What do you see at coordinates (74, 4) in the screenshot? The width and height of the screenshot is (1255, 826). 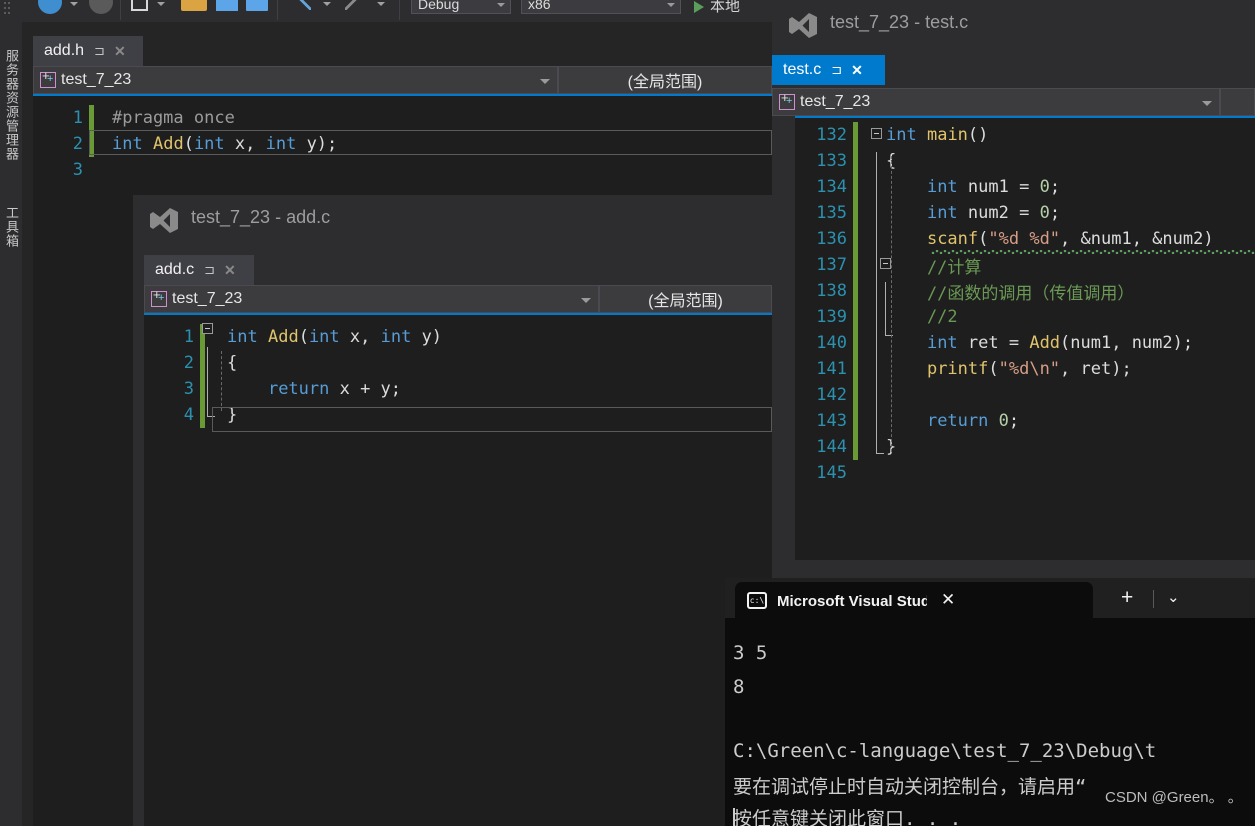 I see `navigate-back-chevron-down-icon` at bounding box center [74, 4].